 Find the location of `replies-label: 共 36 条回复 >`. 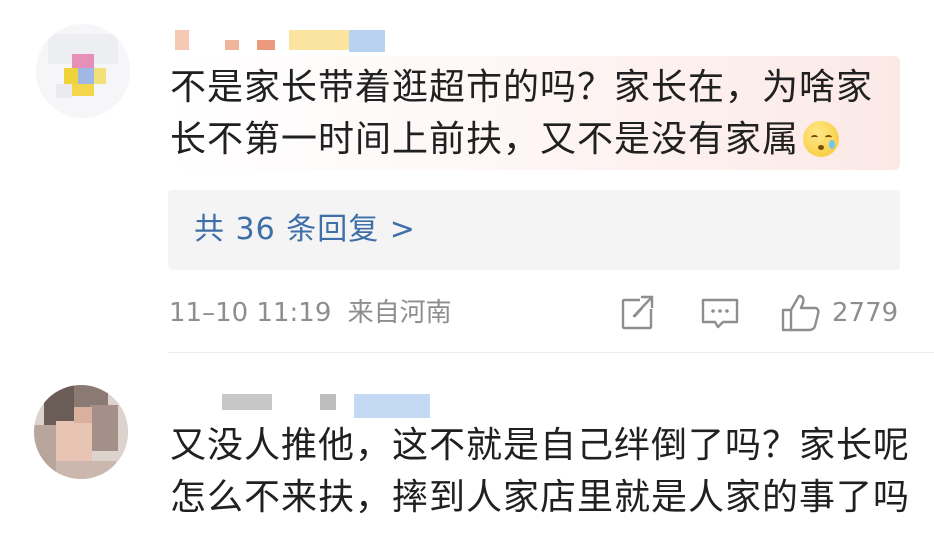

replies-label: 共 36 条回复 > is located at coordinates (305, 229).